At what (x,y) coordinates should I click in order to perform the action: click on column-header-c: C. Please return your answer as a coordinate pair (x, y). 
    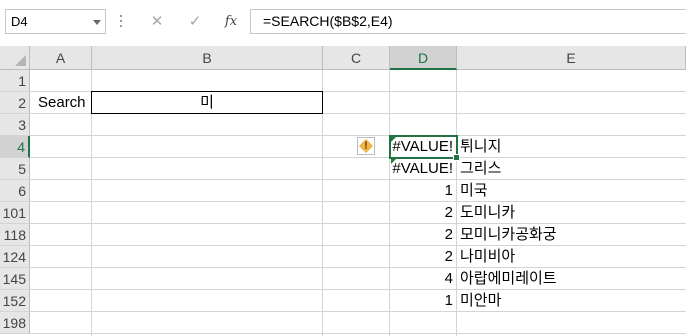
    Looking at the image, I should click on (356, 58).